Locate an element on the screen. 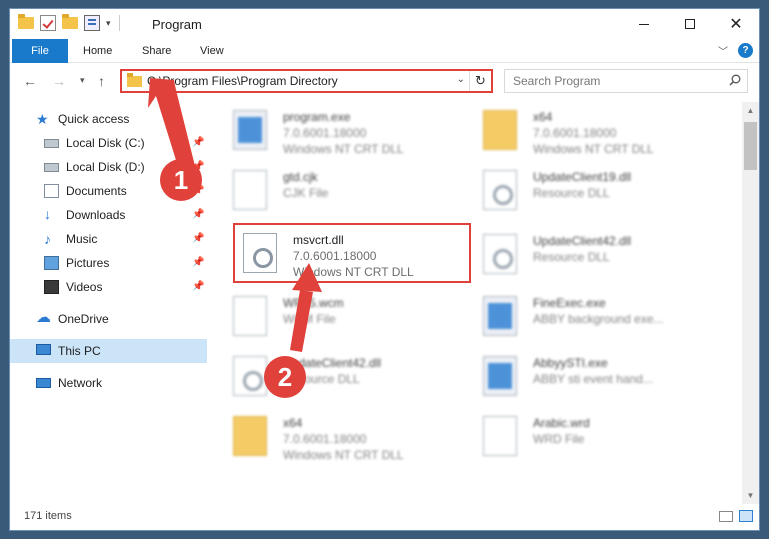 Image resolution: width=769 pixels, height=539 pixels. file-name: WP15.wcm is located at coordinates (313, 303).